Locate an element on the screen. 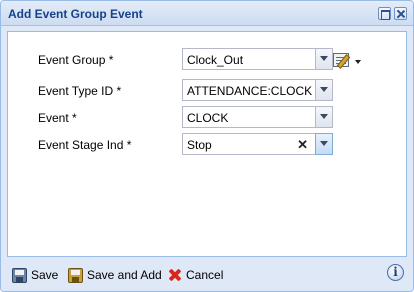 The width and height of the screenshot is (414, 292). edit-menu-button is located at coordinates (348, 61).